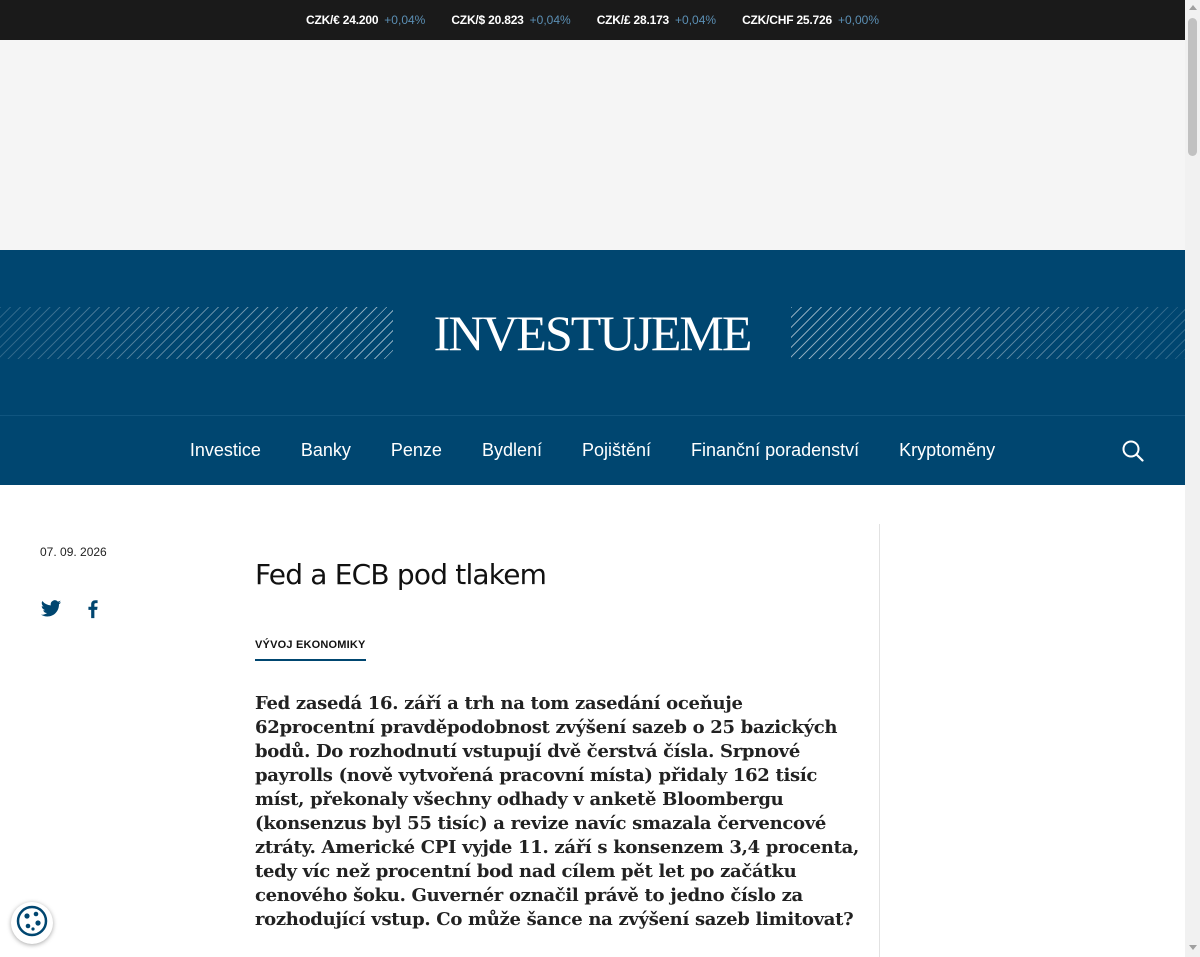 The width and height of the screenshot is (1200, 957). I want to click on sidebar-divider, so click(879, 740).